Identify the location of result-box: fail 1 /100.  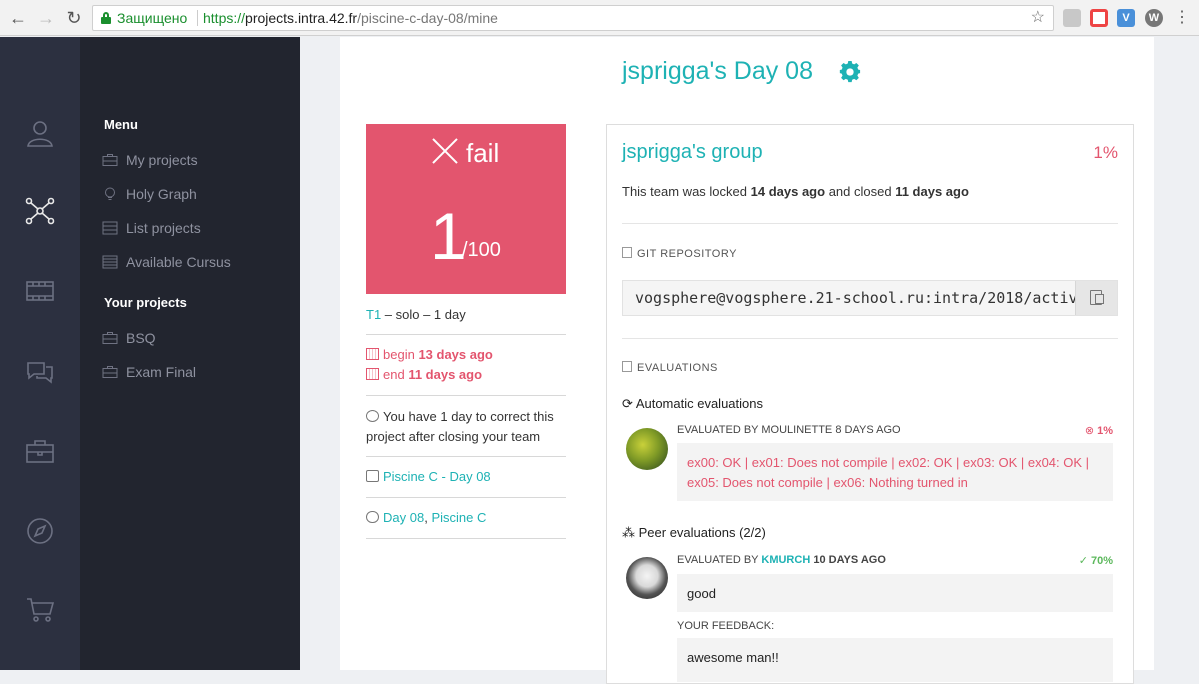
(466, 209).